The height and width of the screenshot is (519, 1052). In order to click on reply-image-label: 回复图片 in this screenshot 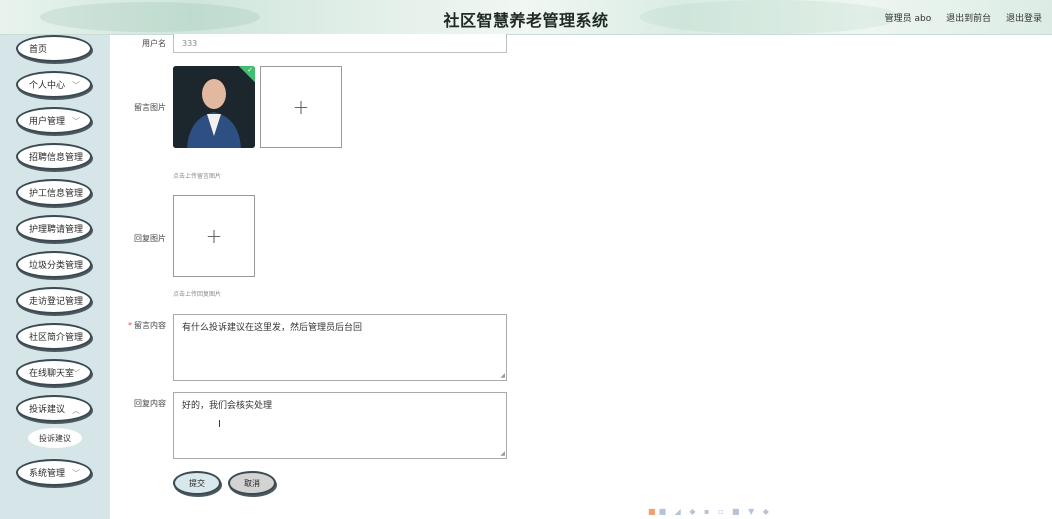, I will do `click(150, 238)`.